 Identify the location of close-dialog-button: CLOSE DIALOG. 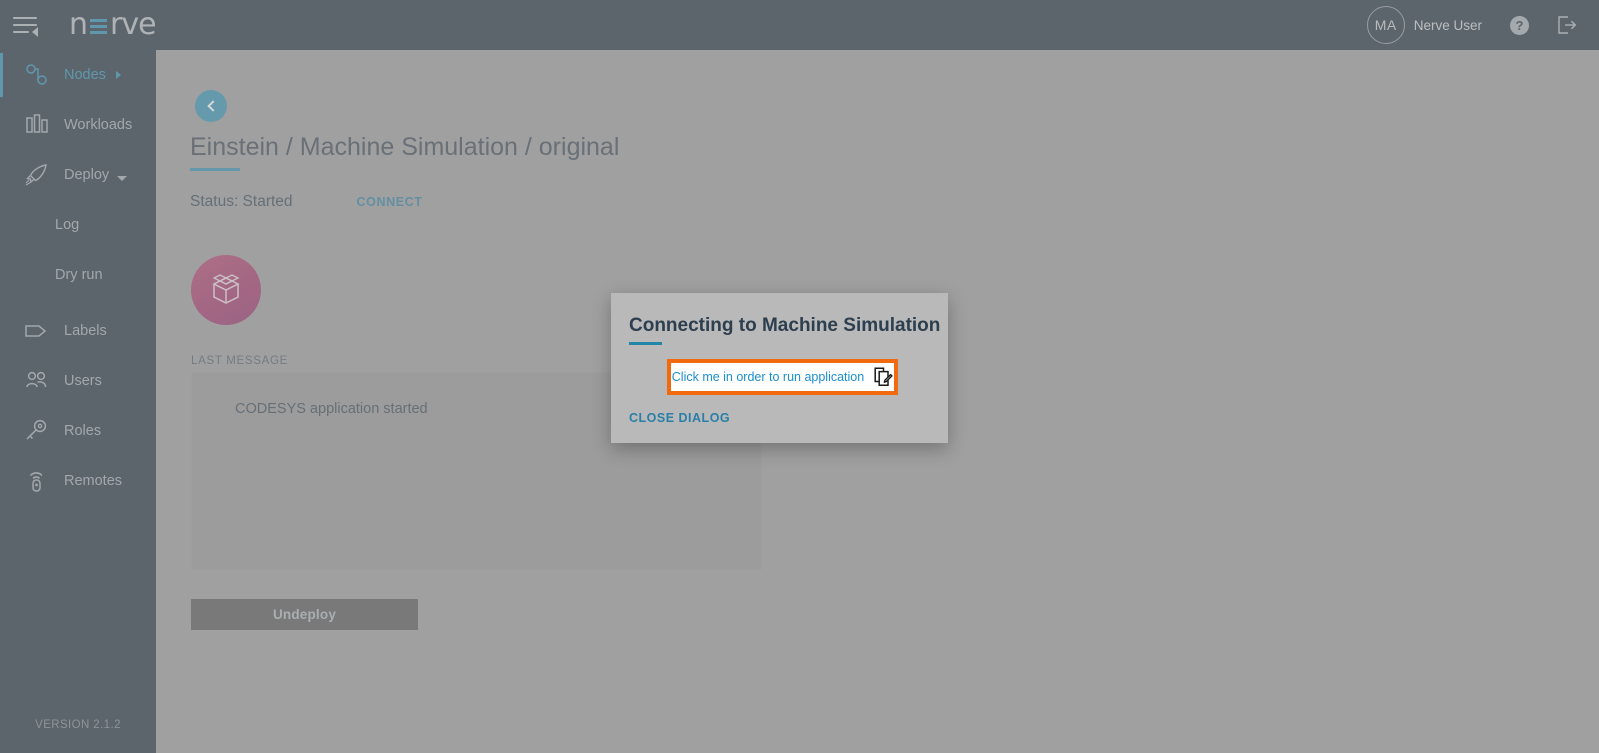
(679, 418).